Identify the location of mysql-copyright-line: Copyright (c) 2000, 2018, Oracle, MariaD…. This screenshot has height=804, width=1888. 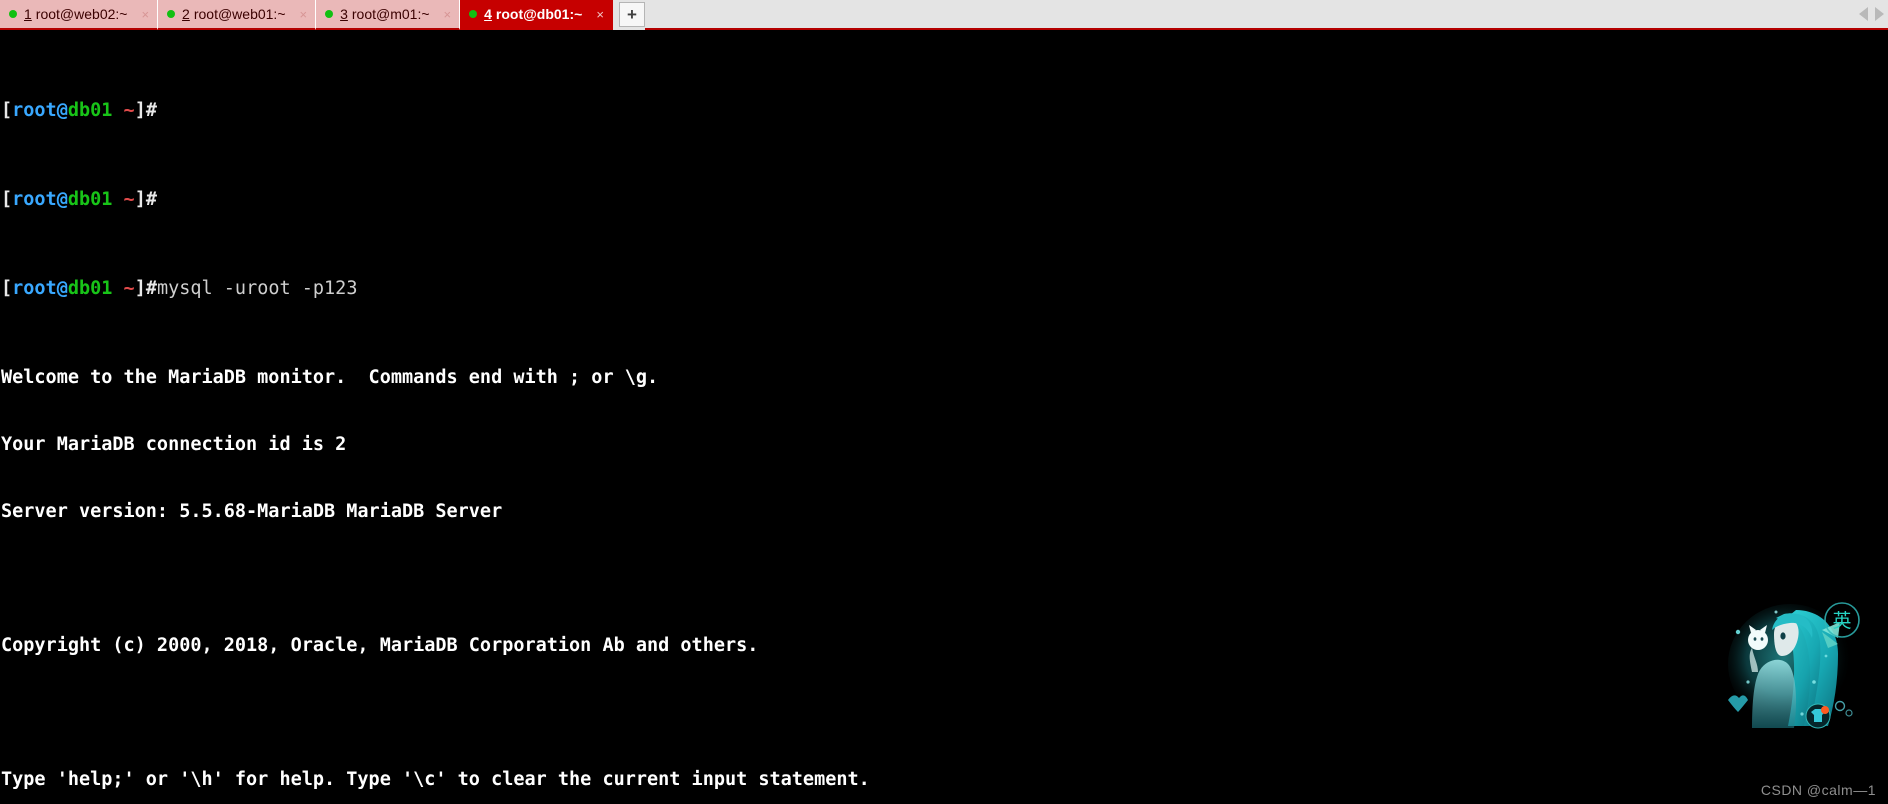
(380, 646).